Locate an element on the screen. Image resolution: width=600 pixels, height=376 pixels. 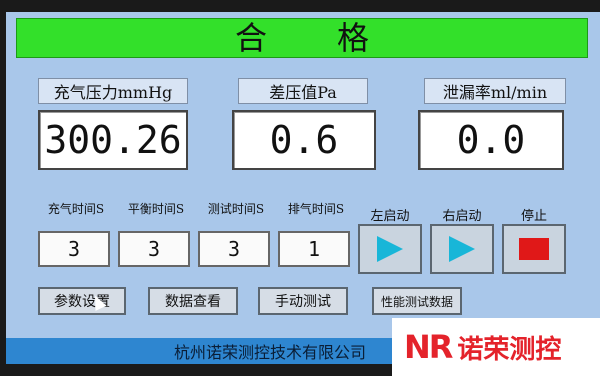
test-time-label: 测试时间S is located at coordinates (236, 208).